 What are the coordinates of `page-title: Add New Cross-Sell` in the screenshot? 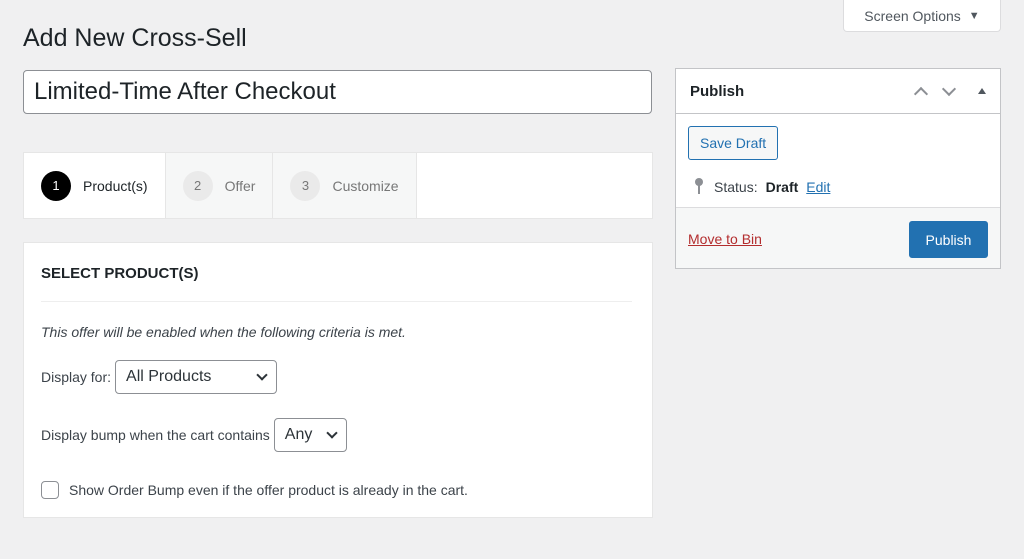 It's located at (135, 38).